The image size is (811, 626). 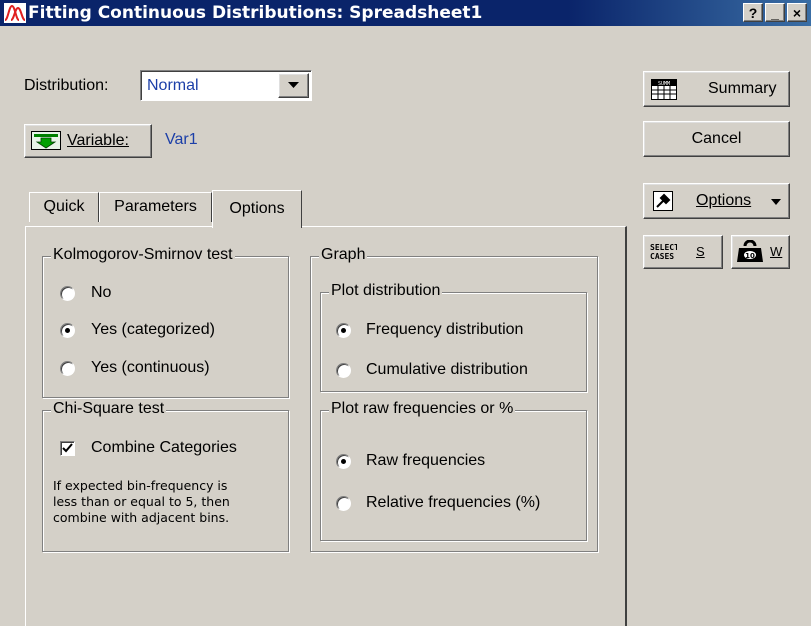 I want to click on cumulative-distribution-label: Cumulative distribution, so click(x=447, y=369).